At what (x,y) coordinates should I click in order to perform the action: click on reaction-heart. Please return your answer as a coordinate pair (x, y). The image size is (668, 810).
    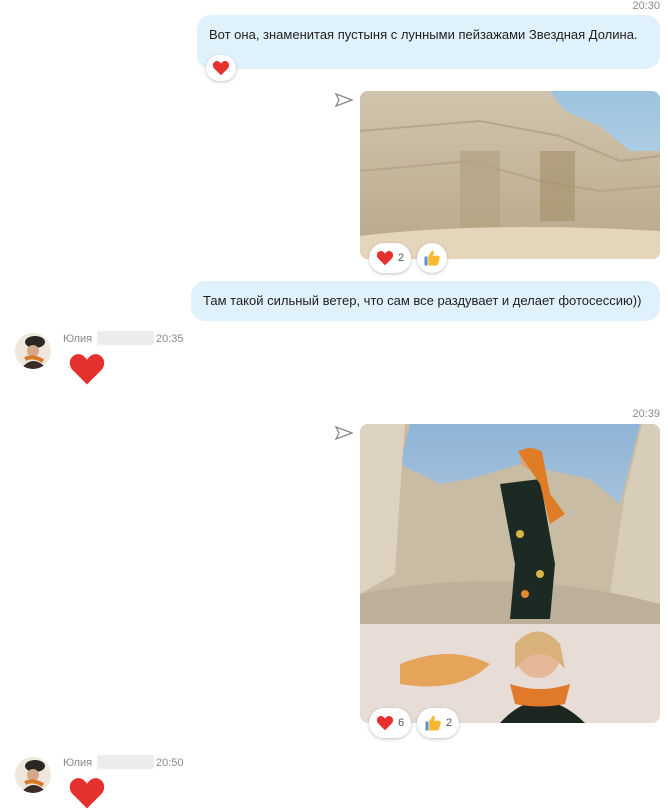
    Looking at the image, I should click on (221, 68).